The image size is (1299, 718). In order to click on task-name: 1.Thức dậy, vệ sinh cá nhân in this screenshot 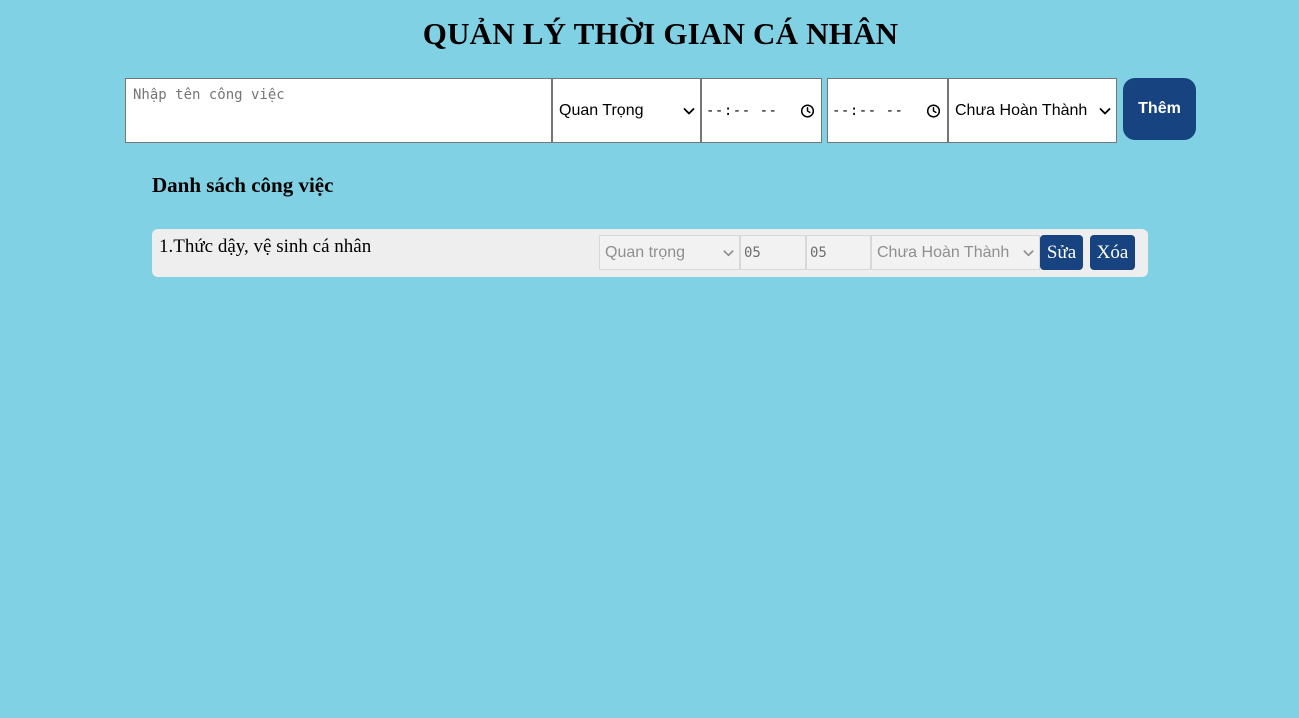, I will do `click(265, 246)`.